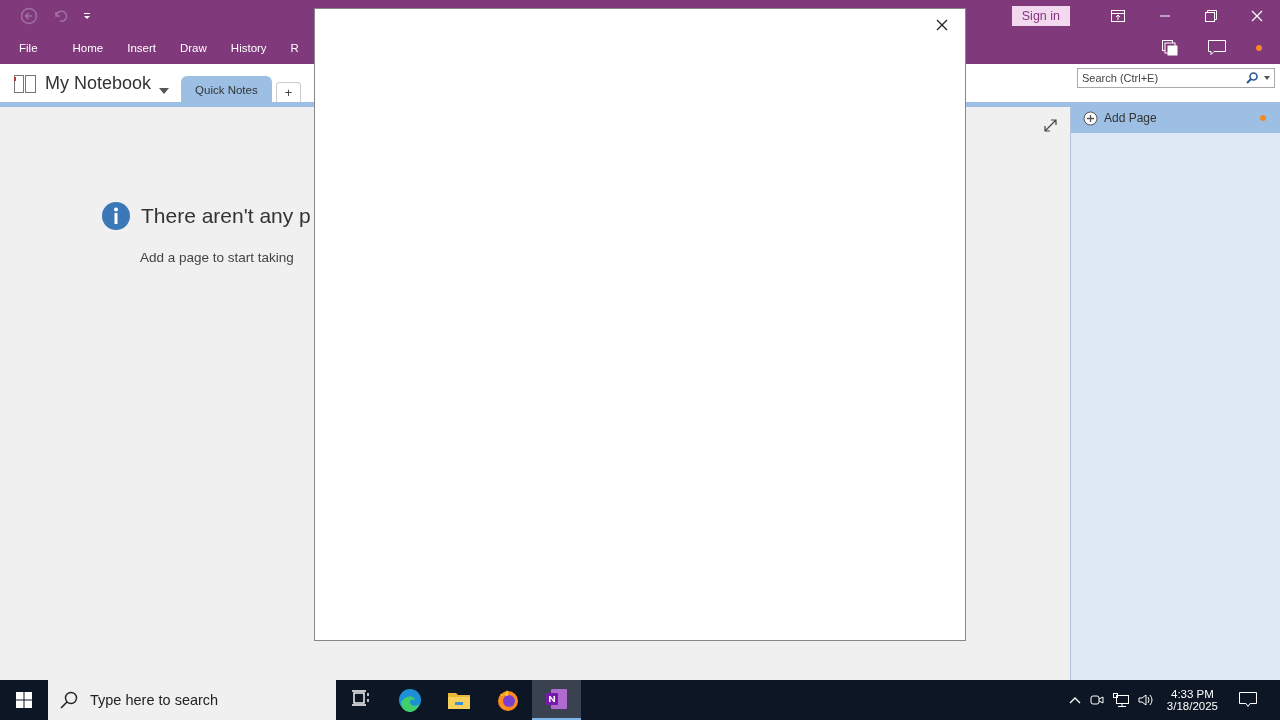 Image resolution: width=1280 pixels, height=720 pixels. I want to click on onenote-icon, so click(556, 699).